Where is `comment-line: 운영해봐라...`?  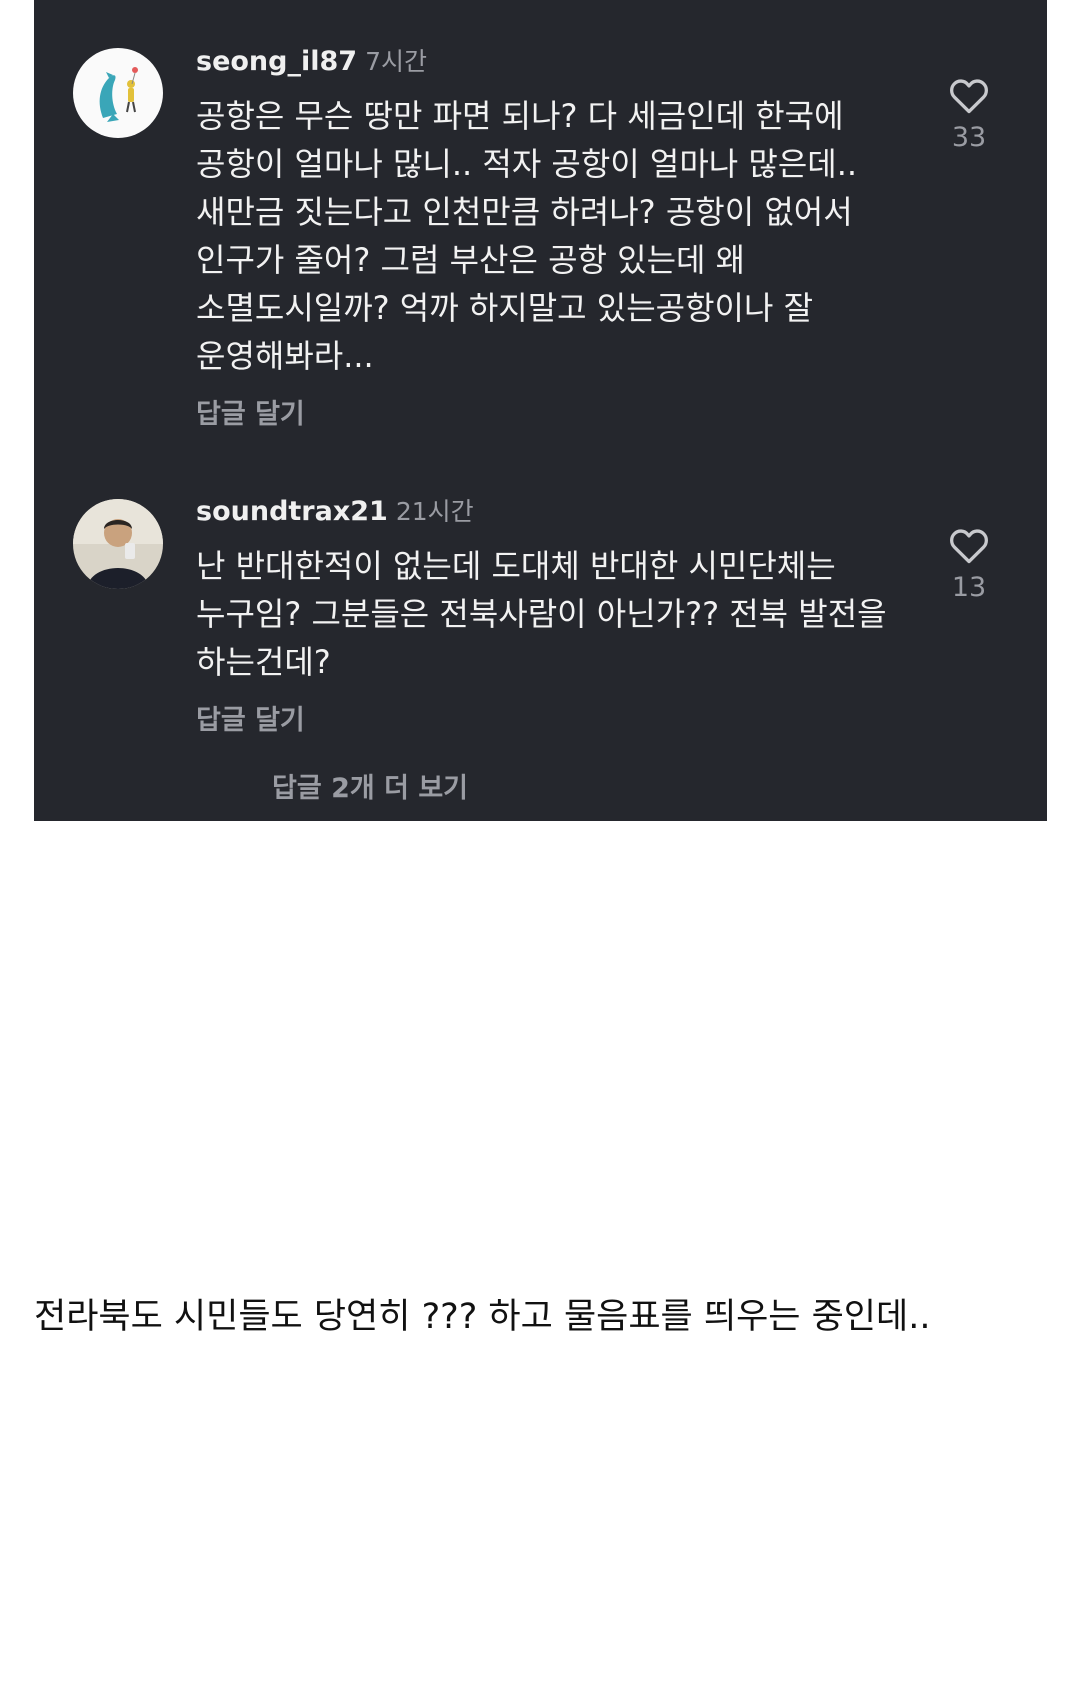 comment-line: 운영해봐라... is located at coordinates (285, 356).